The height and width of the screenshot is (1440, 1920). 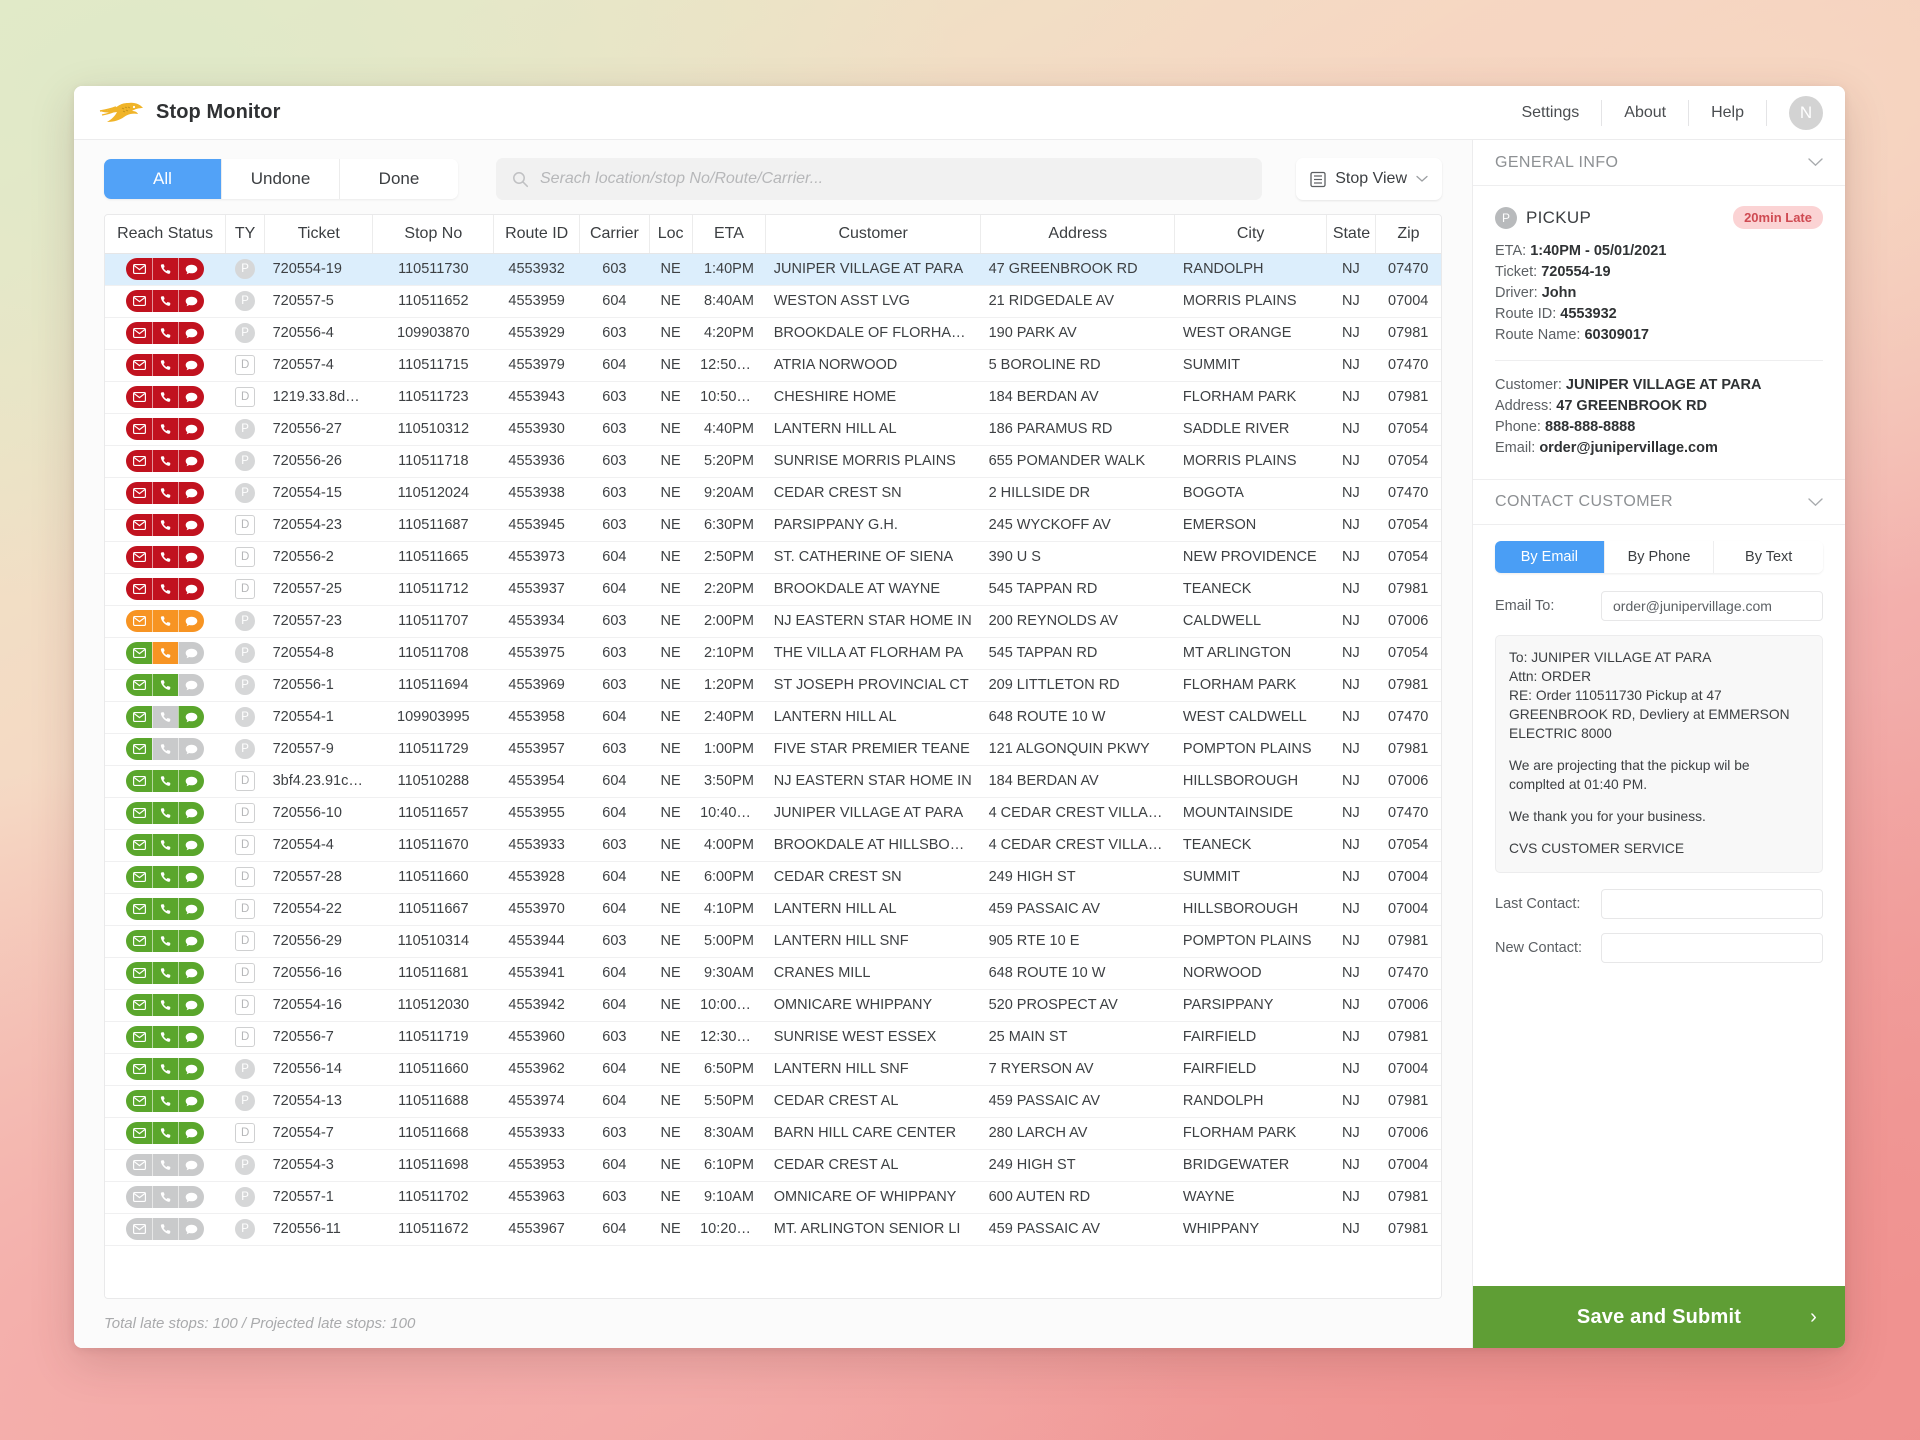 What do you see at coordinates (1712, 606) in the screenshot?
I see `email-to-input: order@junipervillage.com` at bounding box center [1712, 606].